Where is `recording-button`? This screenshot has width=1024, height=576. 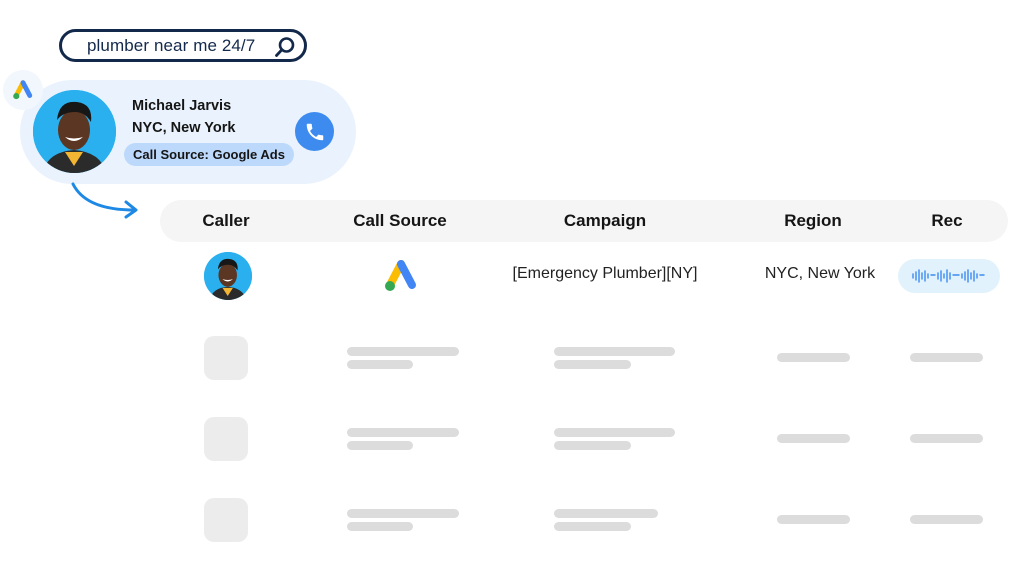
recording-button is located at coordinates (949, 276).